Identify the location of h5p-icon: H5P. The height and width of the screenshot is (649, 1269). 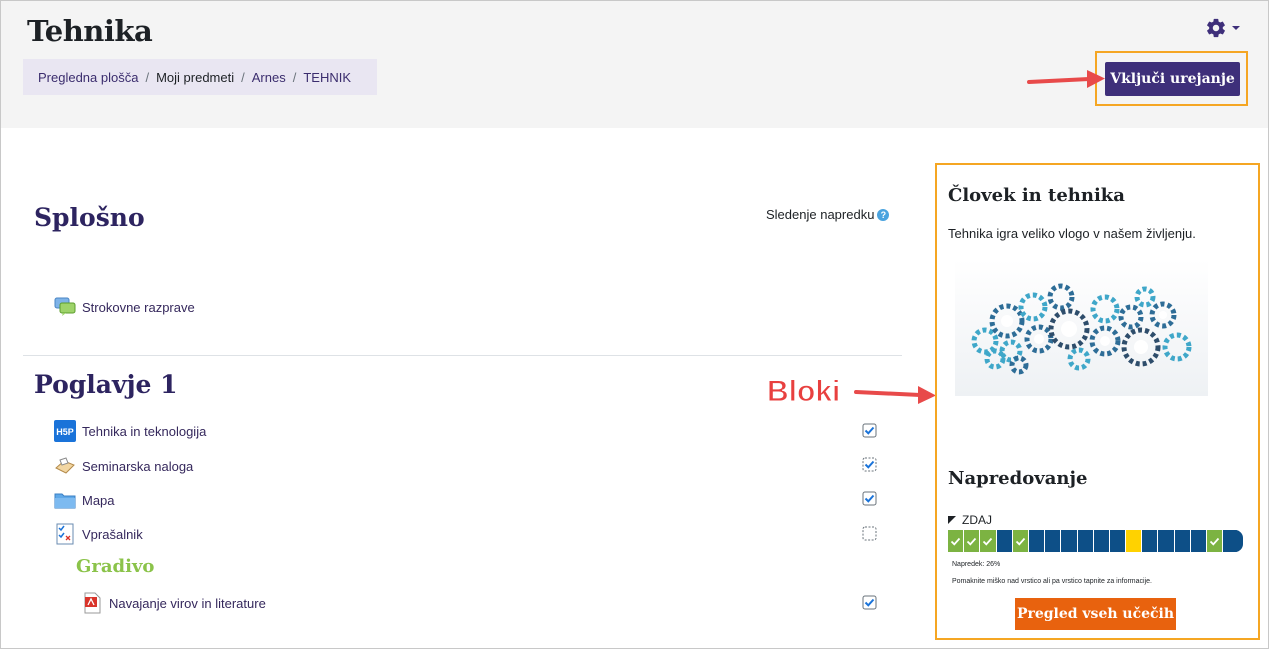
(65, 431).